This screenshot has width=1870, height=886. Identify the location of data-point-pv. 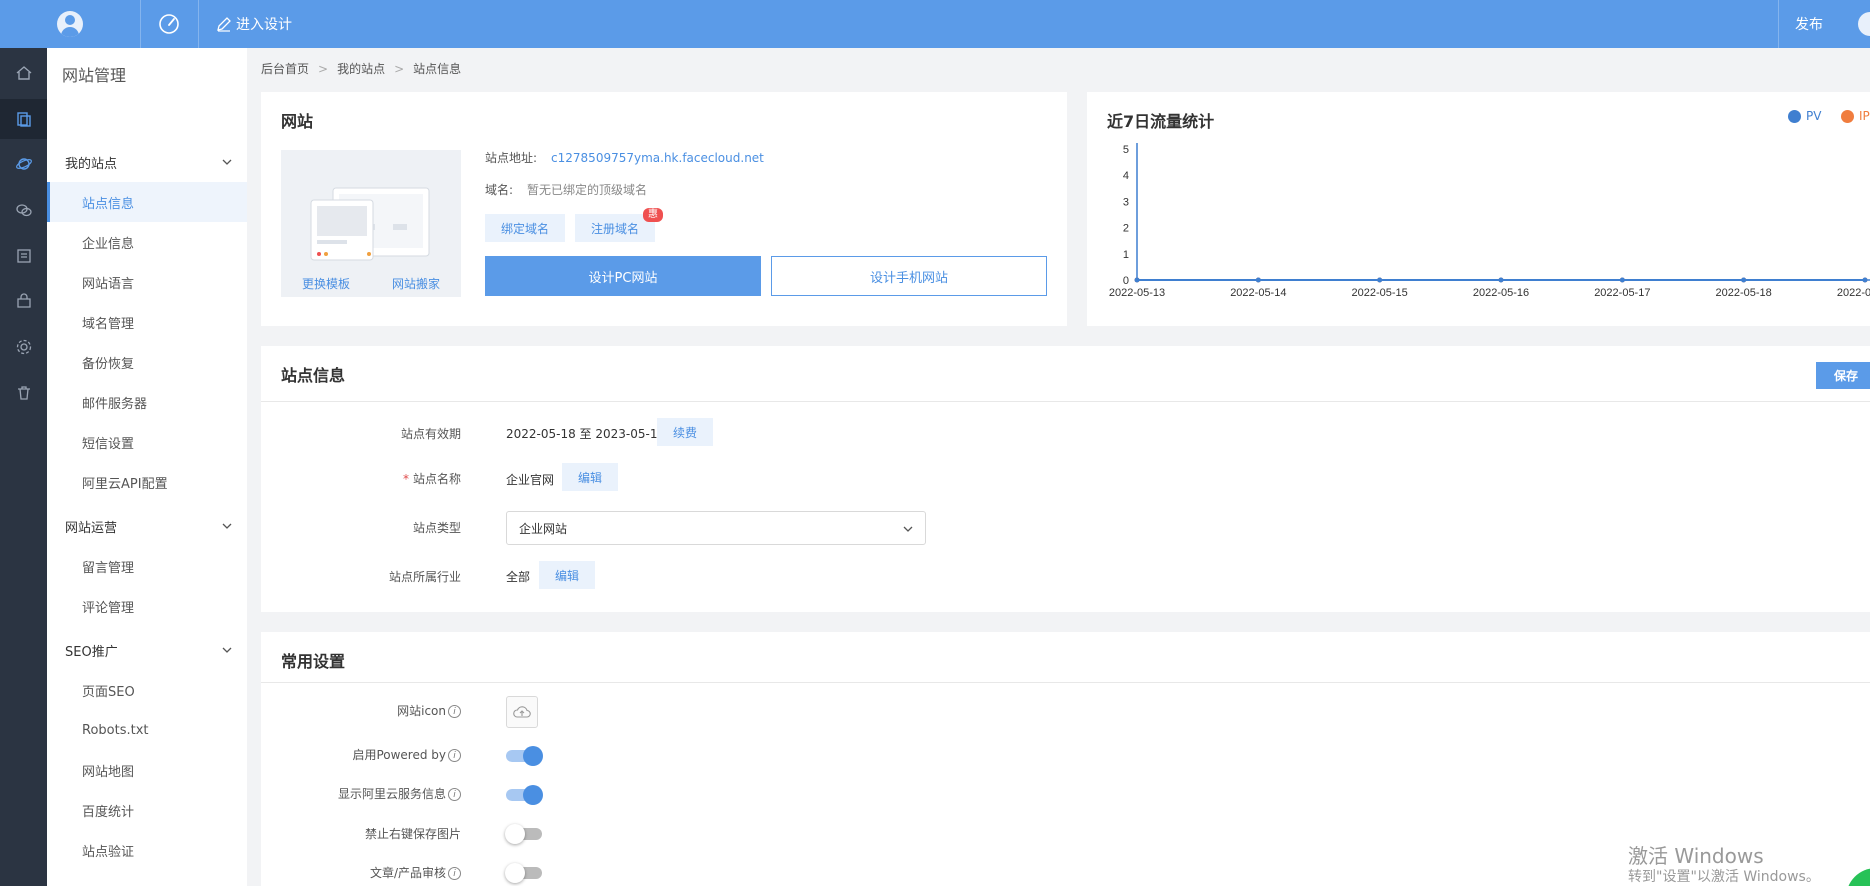
(1380, 280).